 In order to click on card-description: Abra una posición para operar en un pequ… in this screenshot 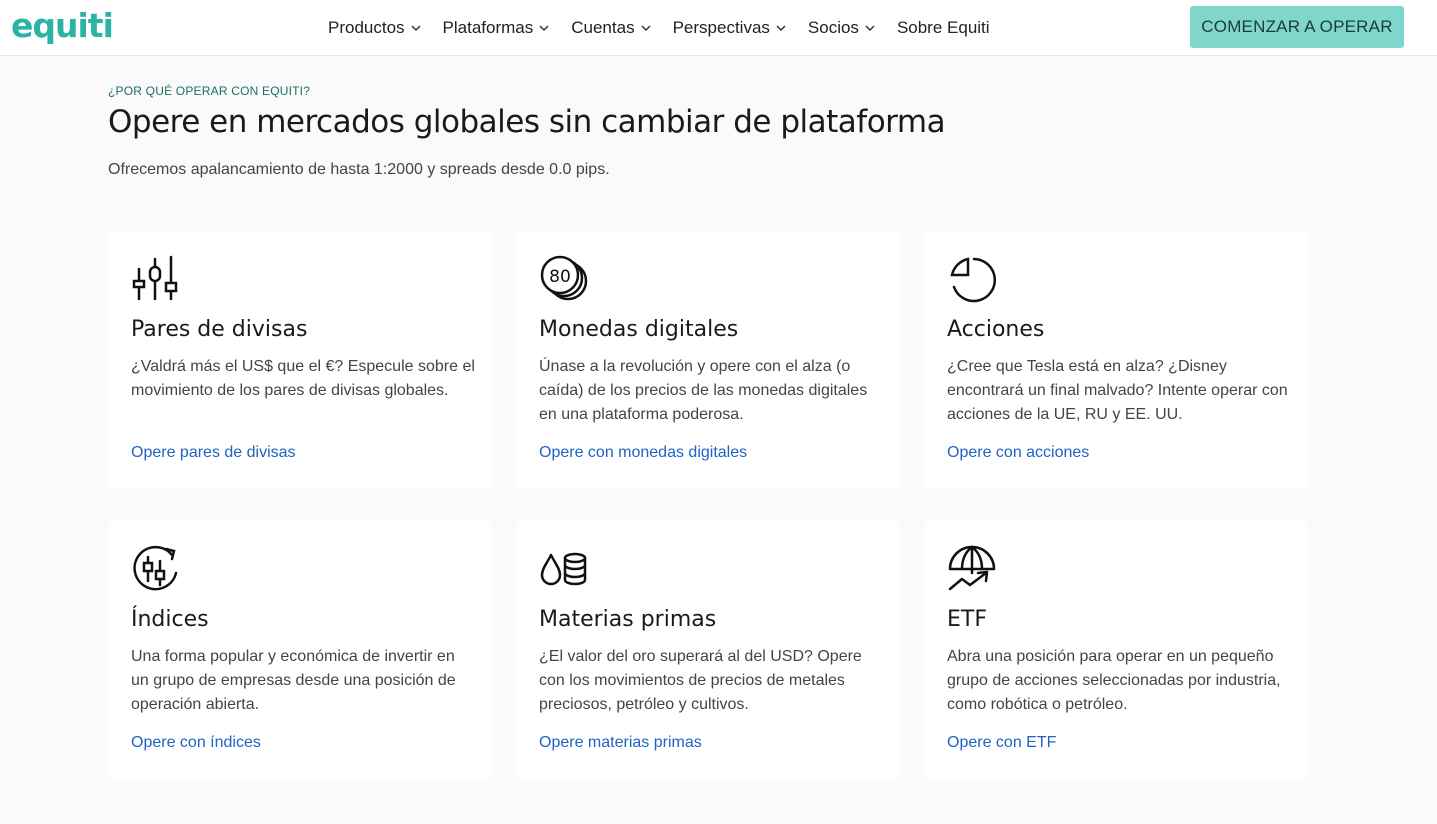, I will do `click(1114, 680)`.